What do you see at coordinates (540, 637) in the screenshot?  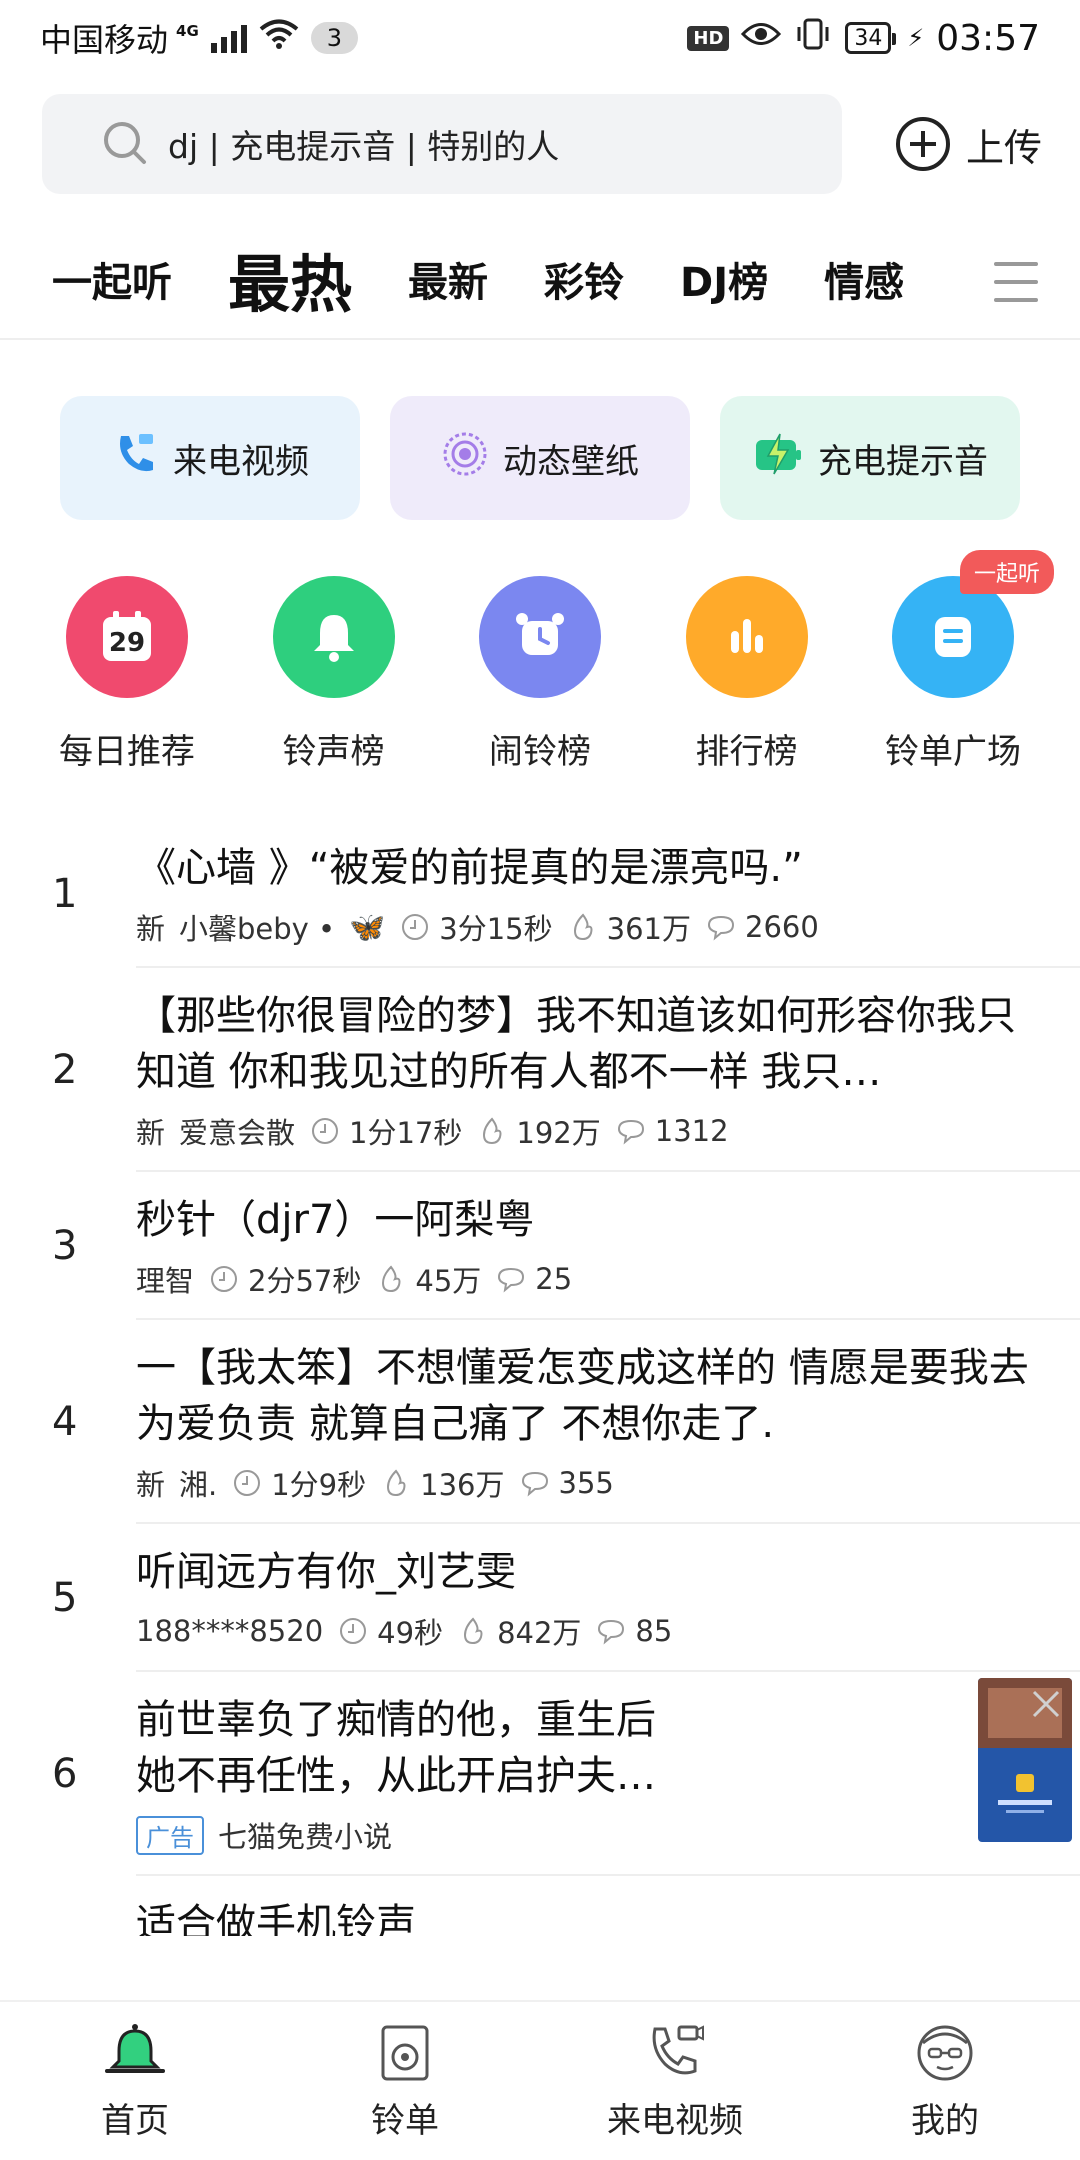 I see `alarm-clock-icon` at bounding box center [540, 637].